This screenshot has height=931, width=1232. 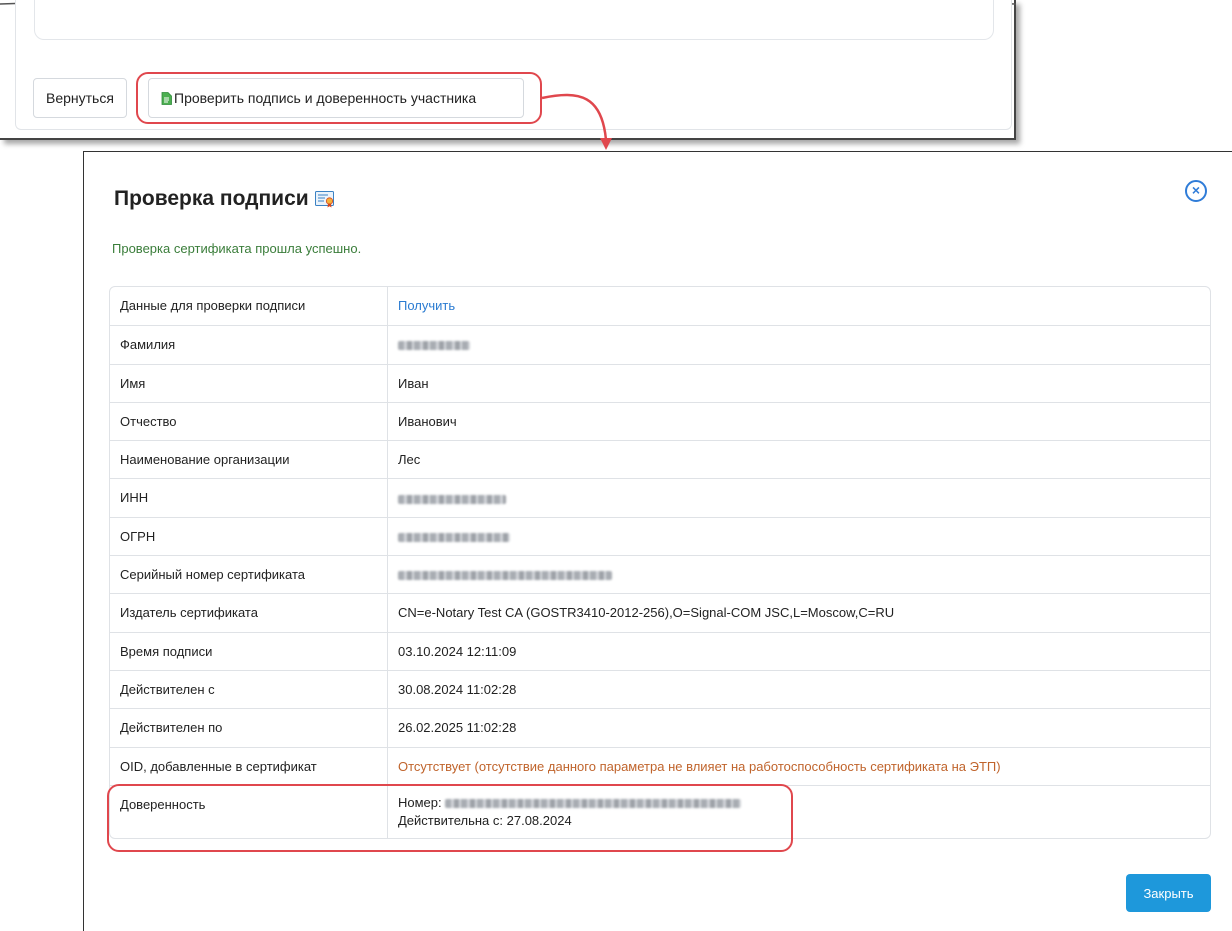 I want to click on table-row: Имя Иван, so click(x=660, y=382).